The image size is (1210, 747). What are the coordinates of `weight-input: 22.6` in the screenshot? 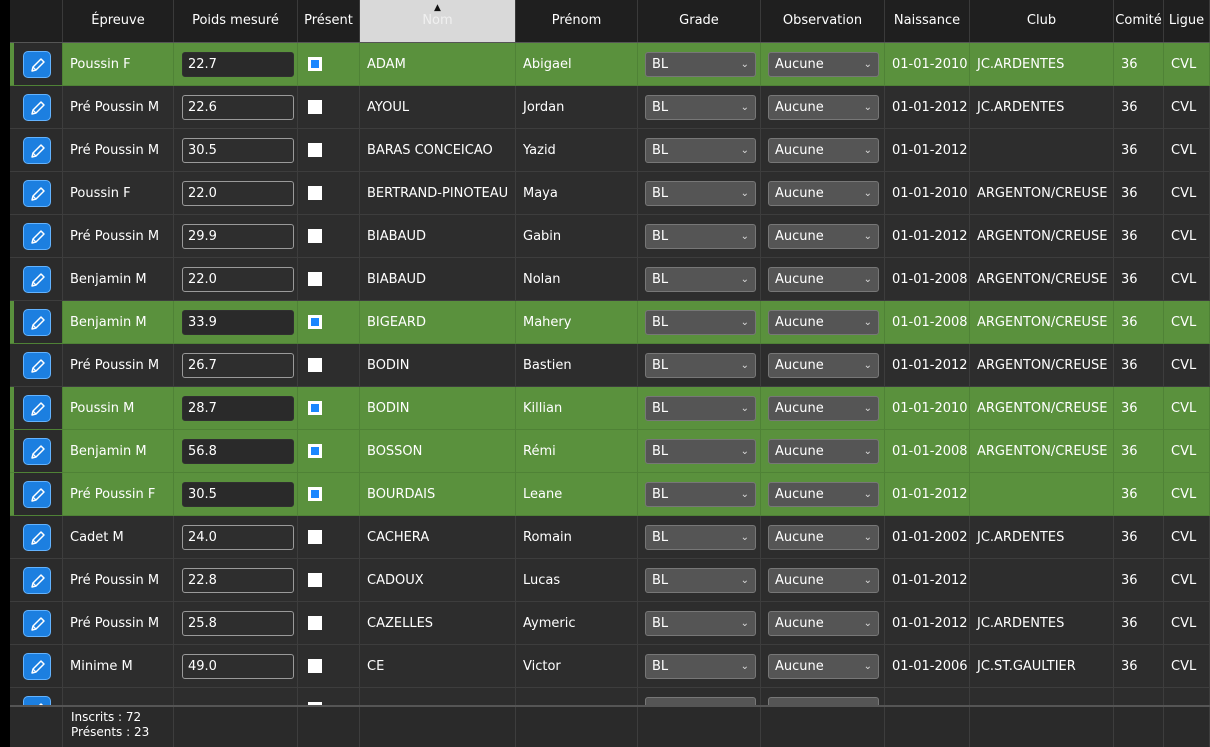 It's located at (238, 107).